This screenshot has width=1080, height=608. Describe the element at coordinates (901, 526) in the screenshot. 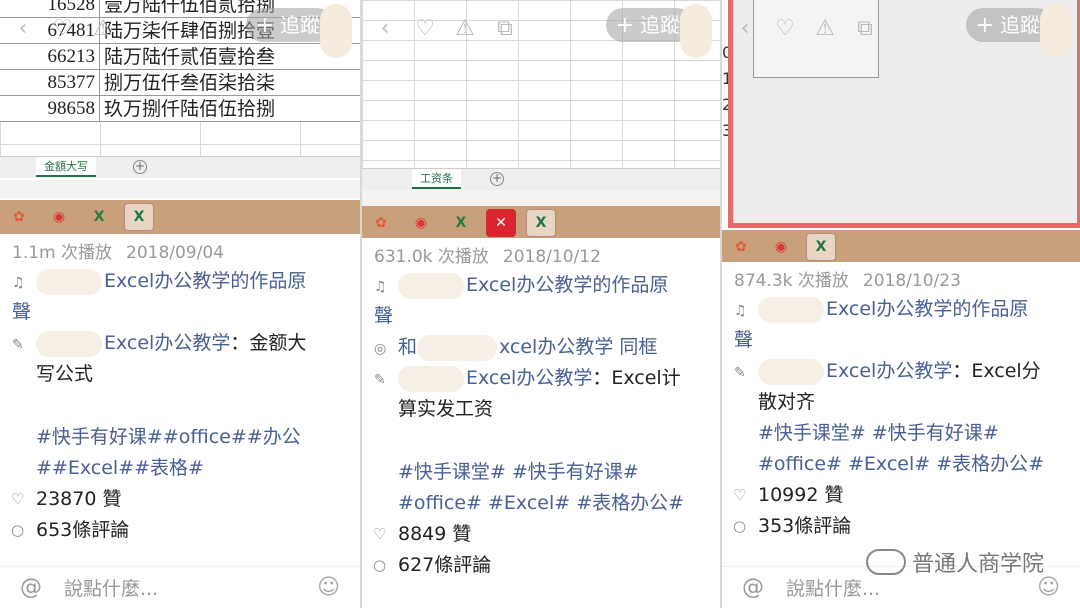

I see `comments: ○ 353條評論` at that location.